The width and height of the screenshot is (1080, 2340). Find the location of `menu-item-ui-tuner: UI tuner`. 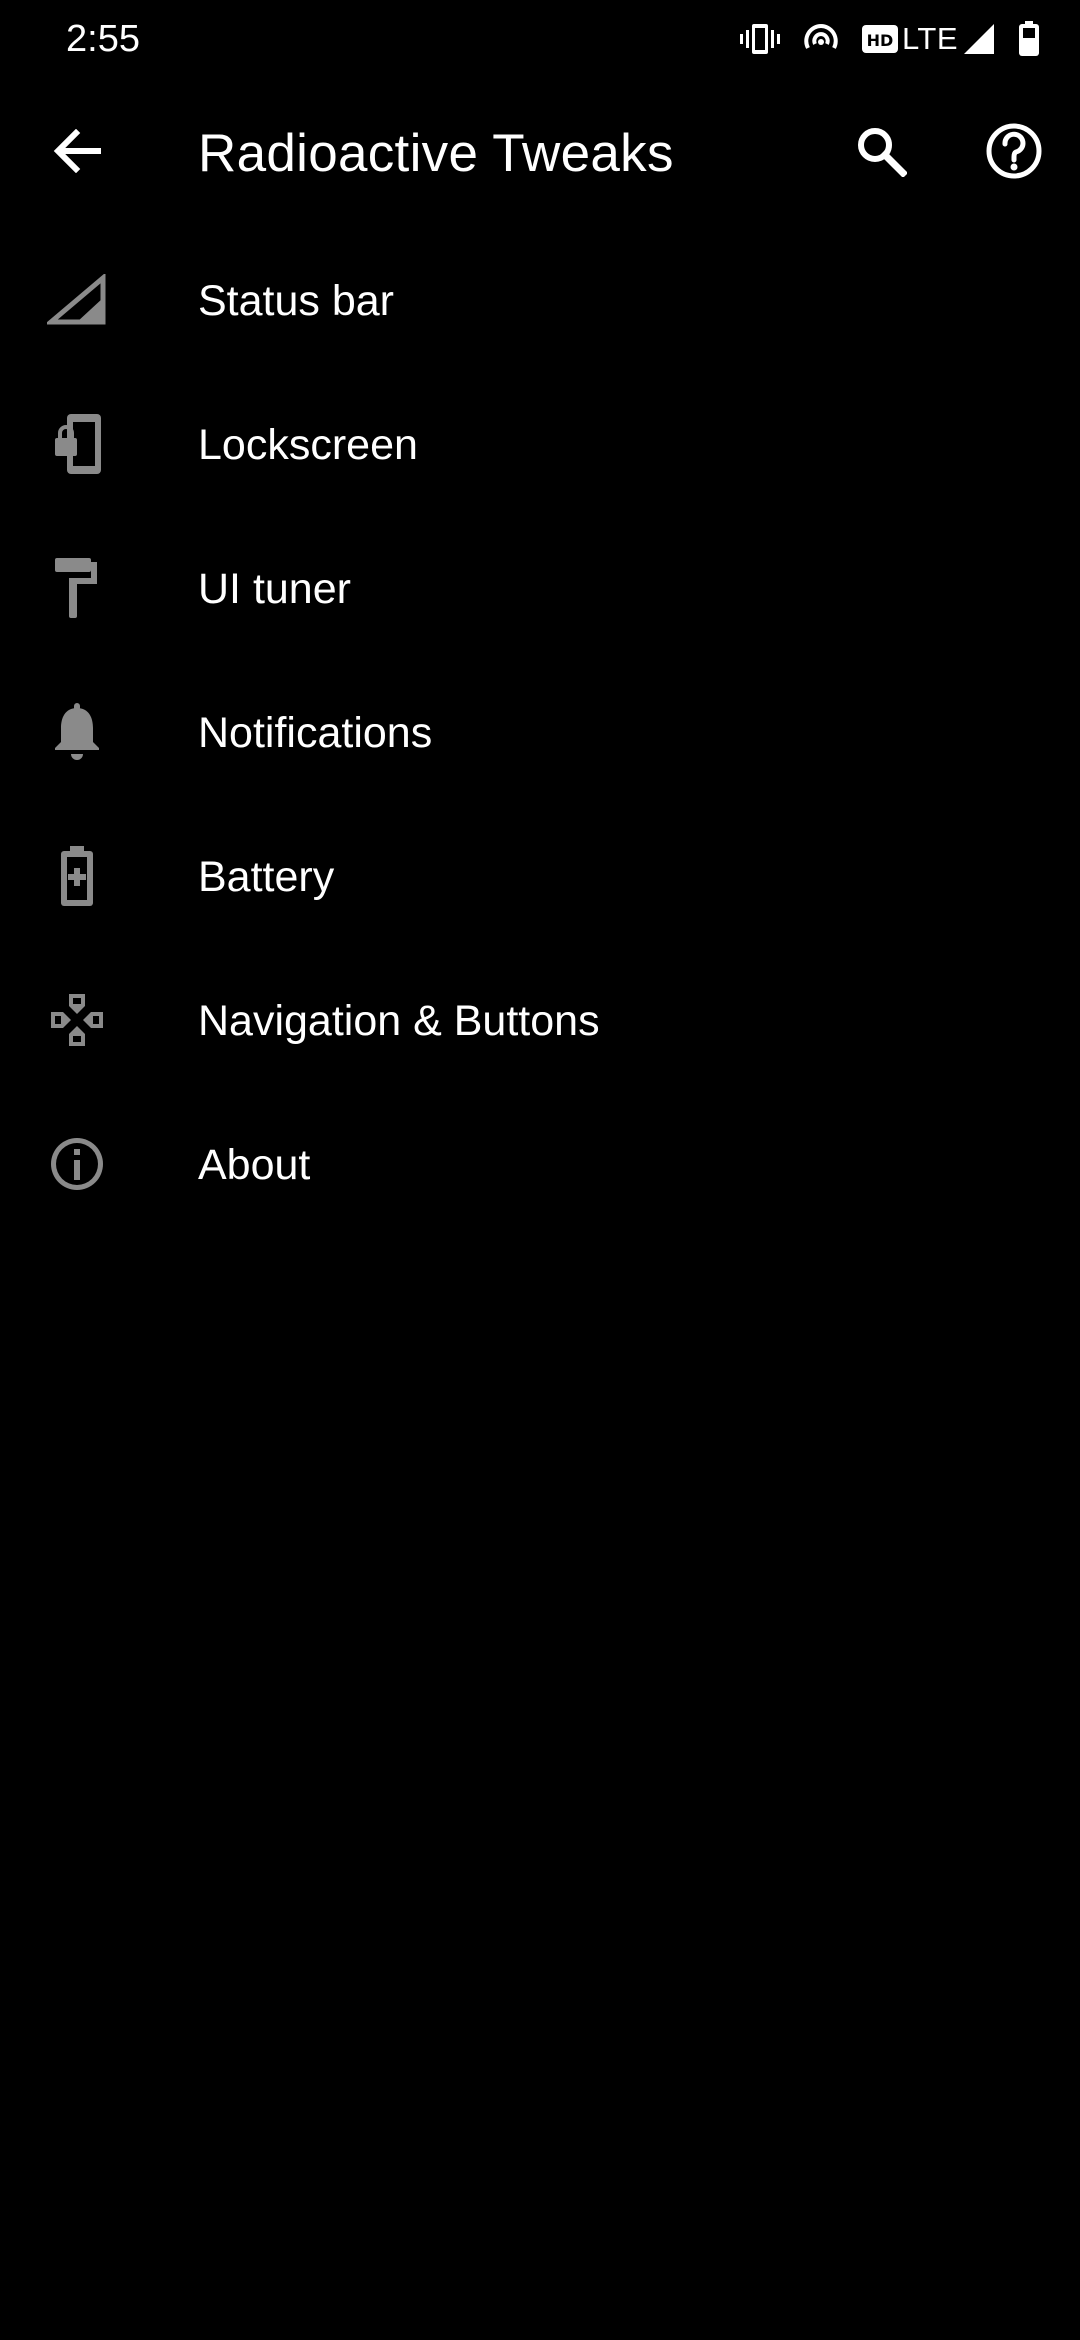

menu-item-ui-tuner: UI tuner is located at coordinates (540, 588).